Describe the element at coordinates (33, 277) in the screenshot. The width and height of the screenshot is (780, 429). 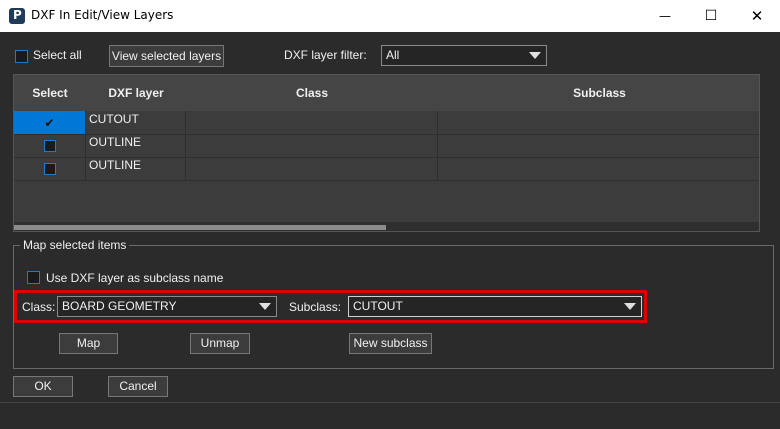
I see `use-subclass-checkbox` at that location.